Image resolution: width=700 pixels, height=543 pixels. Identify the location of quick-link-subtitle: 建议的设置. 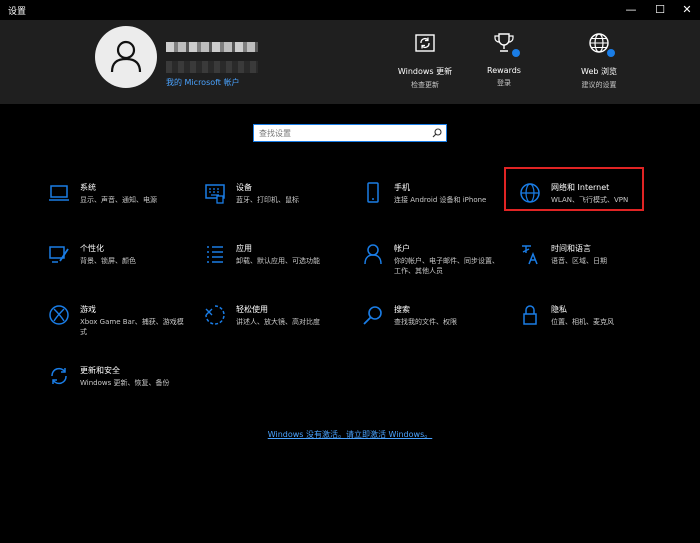
(599, 85).